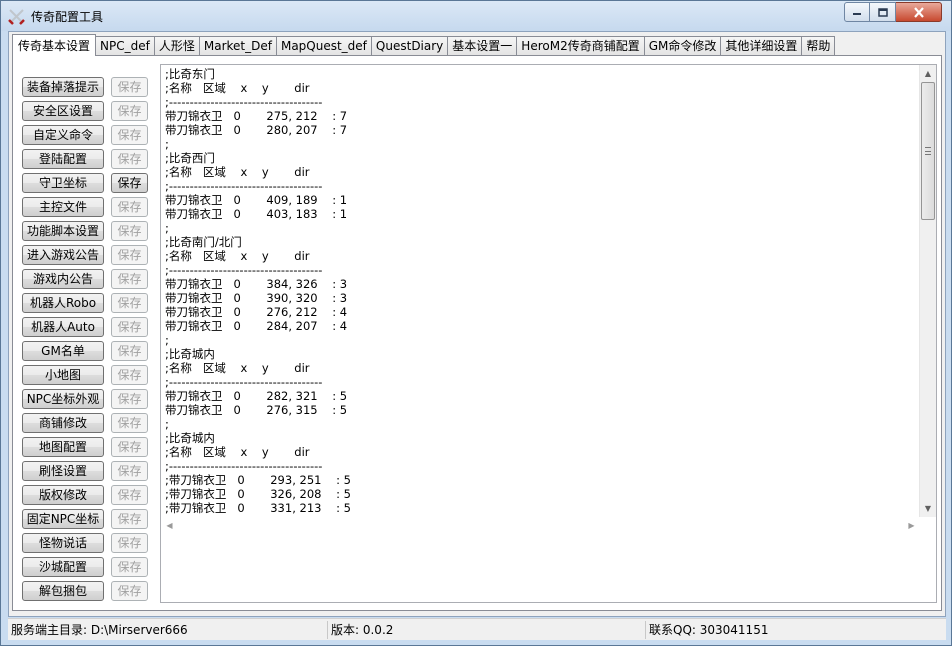 This screenshot has width=952, height=646. Describe the element at coordinates (63, 135) in the screenshot. I see `custom-command-button: 自定义命令` at that location.